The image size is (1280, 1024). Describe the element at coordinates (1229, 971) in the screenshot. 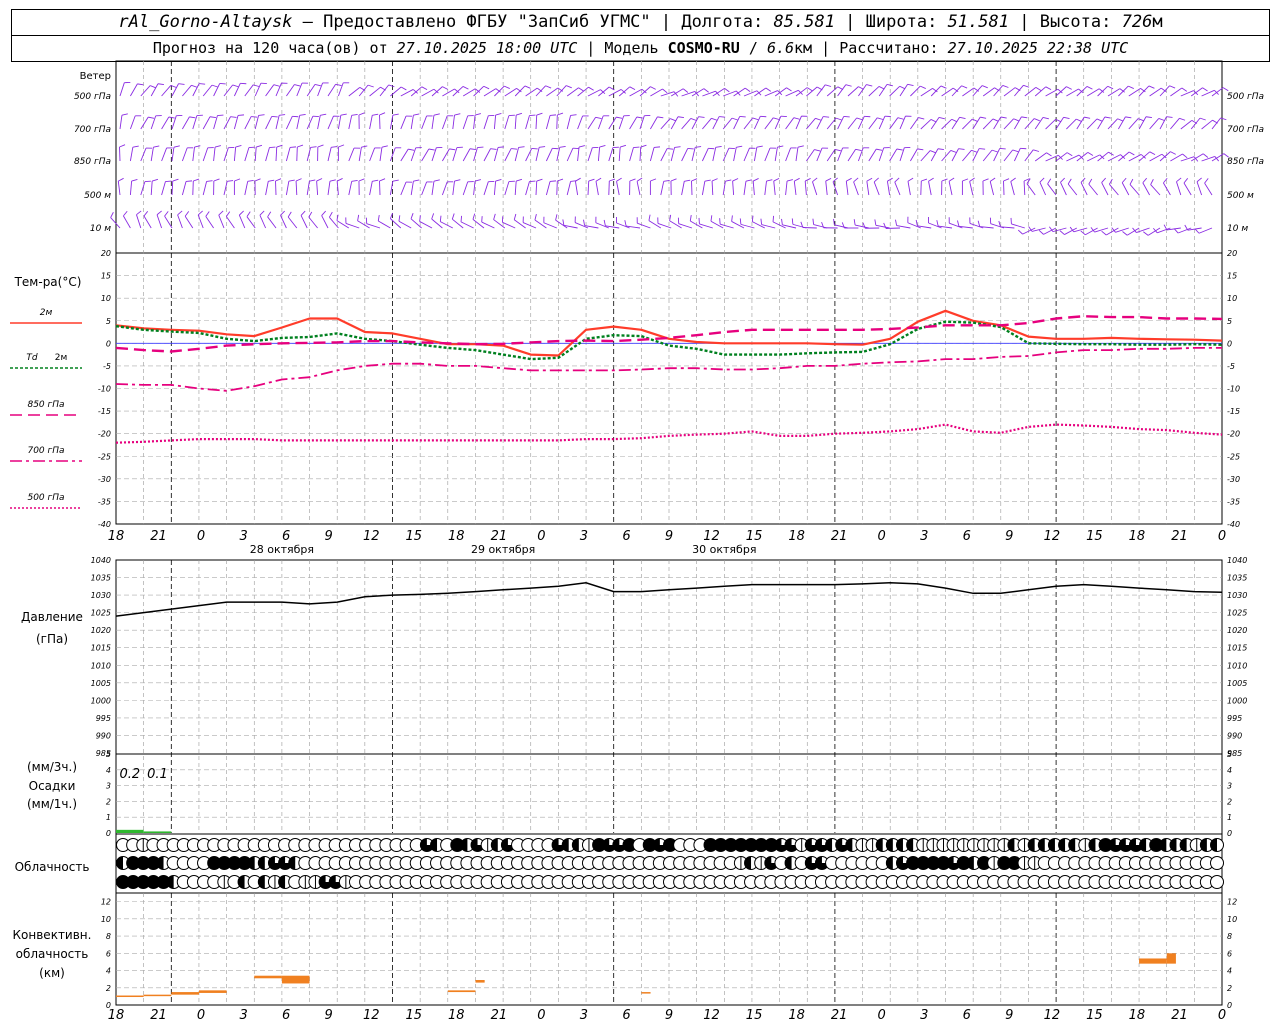

I see `conv-tick-right: 4` at that location.